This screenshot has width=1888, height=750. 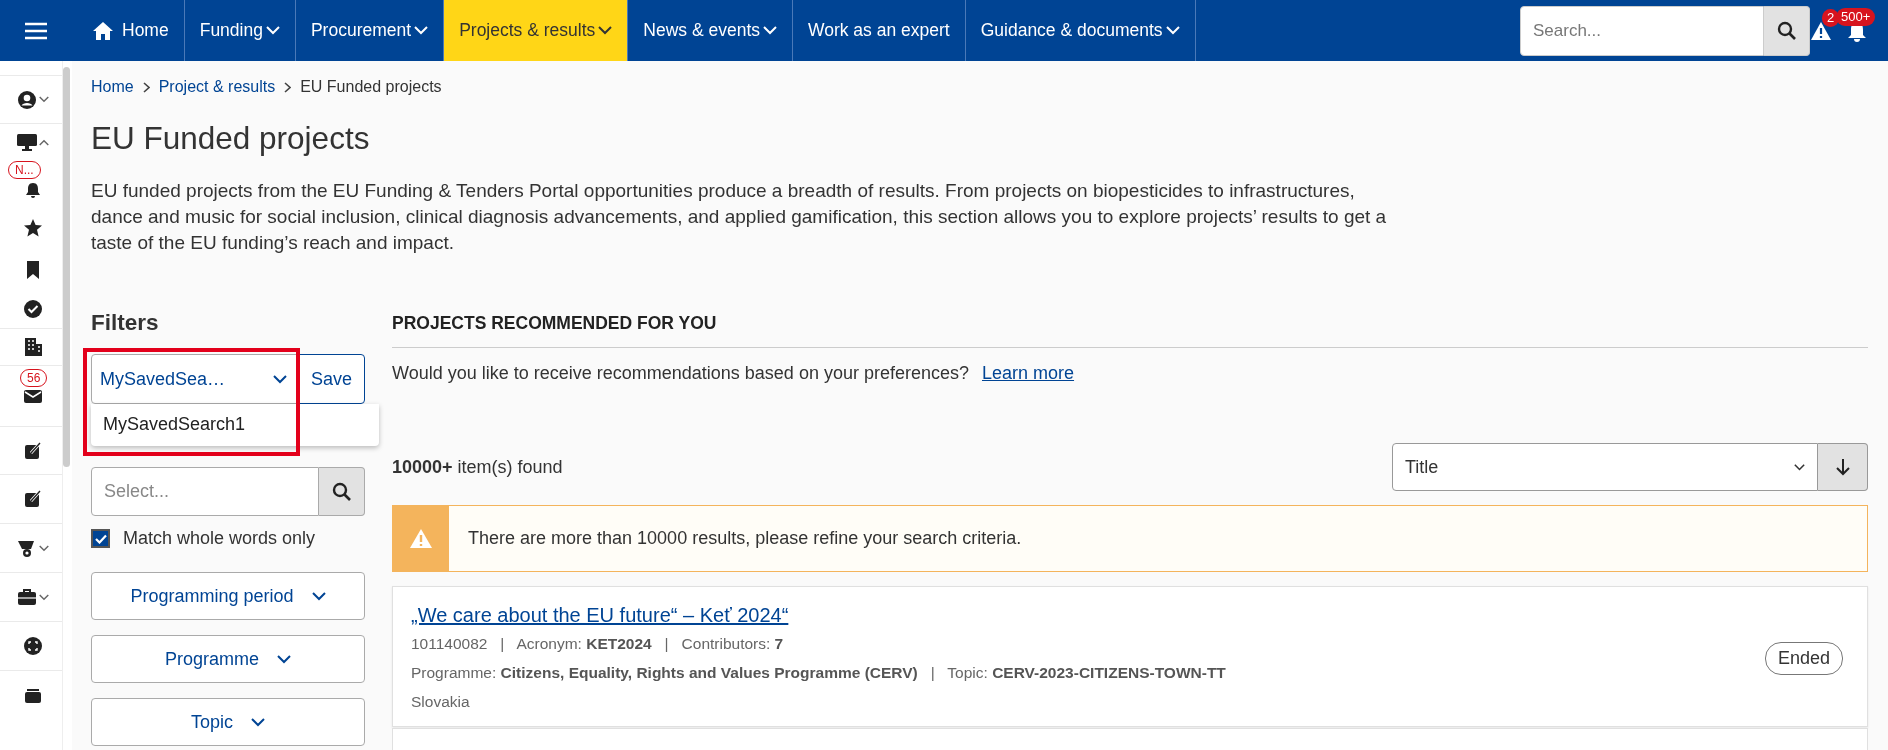 I want to click on filter-dropdown: Programming period, so click(x=228, y=596).